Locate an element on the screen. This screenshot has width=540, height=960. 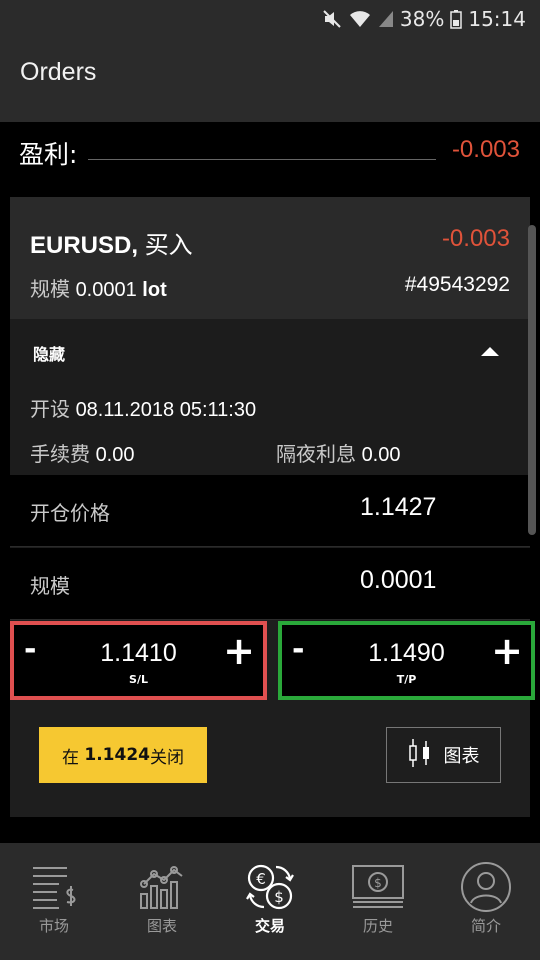
nav-item-market: 市场 is located at coordinates (54, 901).